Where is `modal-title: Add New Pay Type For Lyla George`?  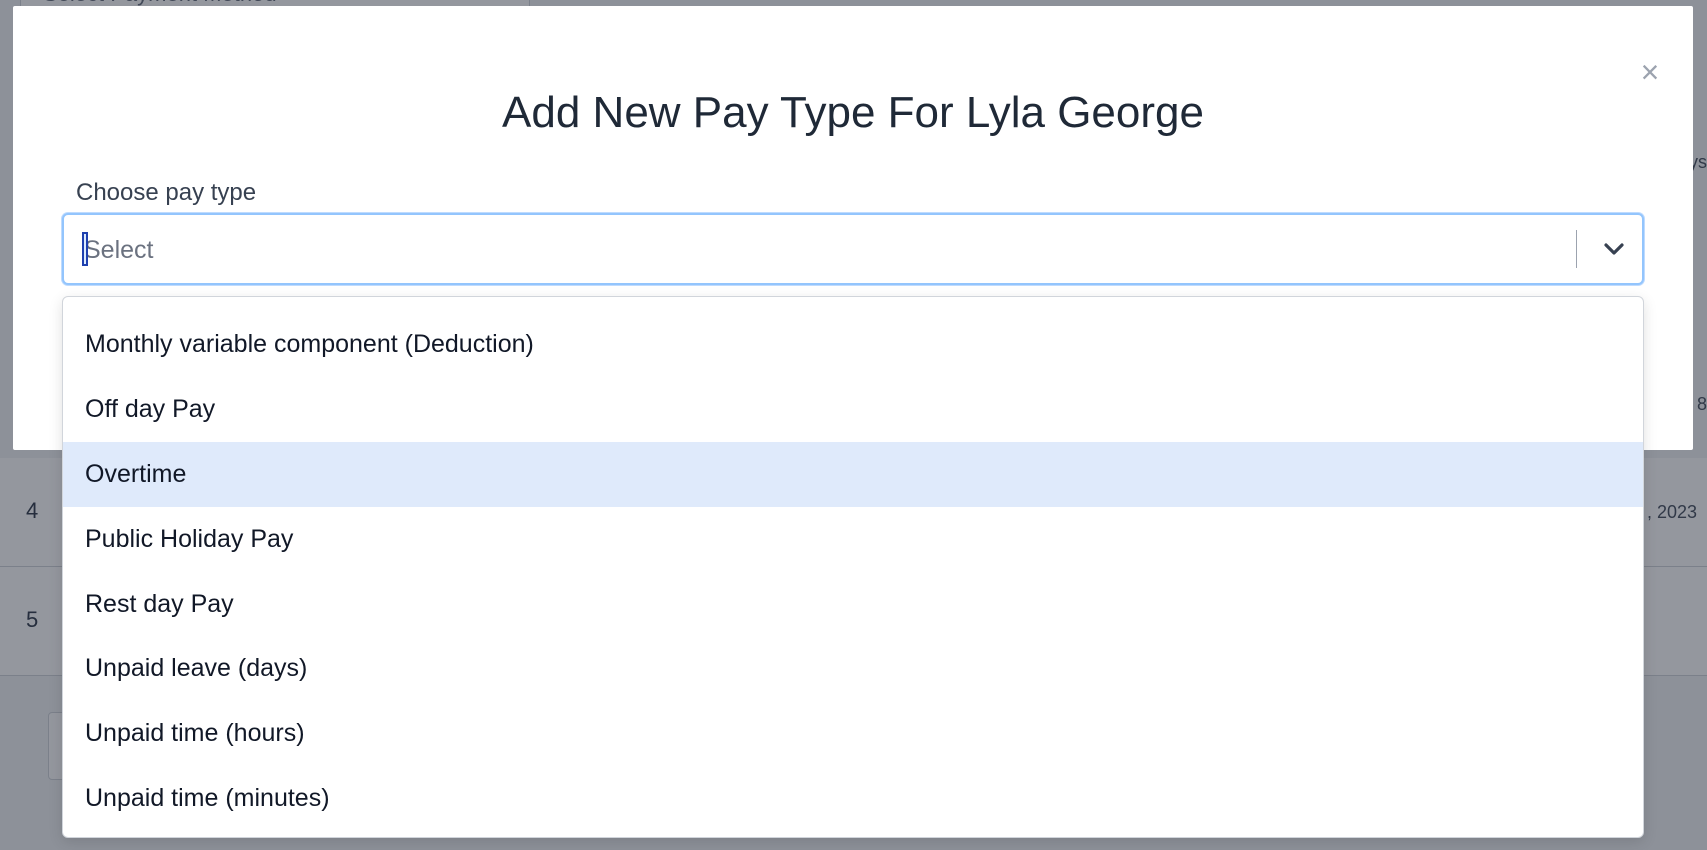
modal-title: Add New Pay Type For Lyla George is located at coordinates (853, 112).